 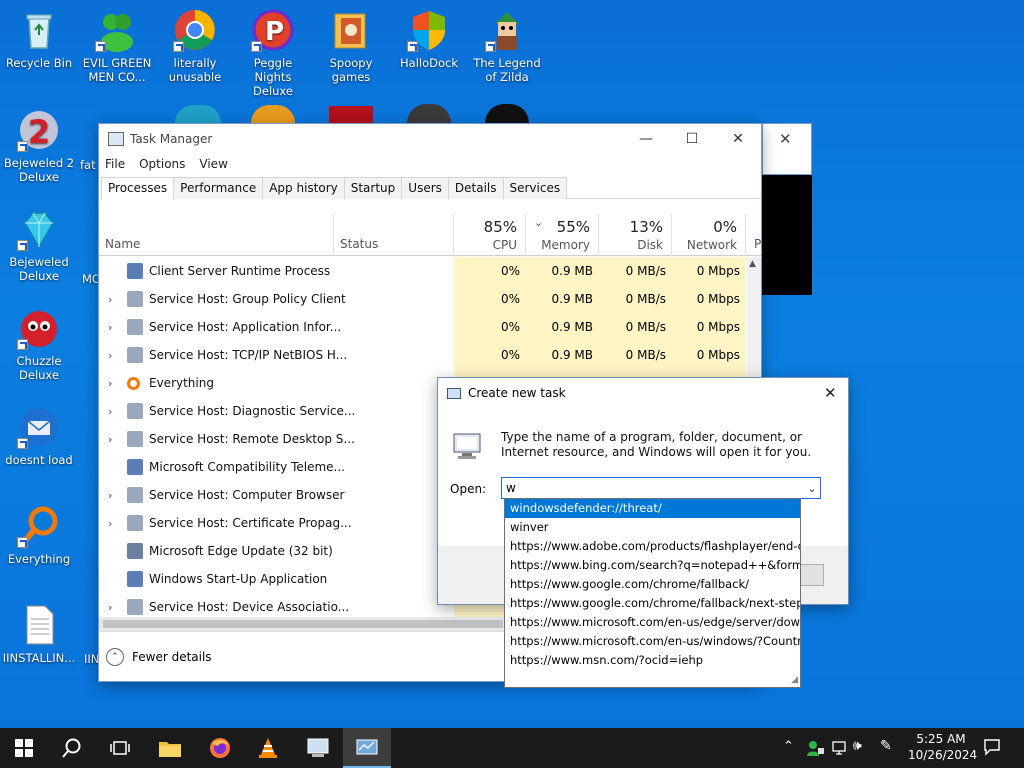 What do you see at coordinates (216, 235) in the screenshot?
I see `column-header-name: Name` at bounding box center [216, 235].